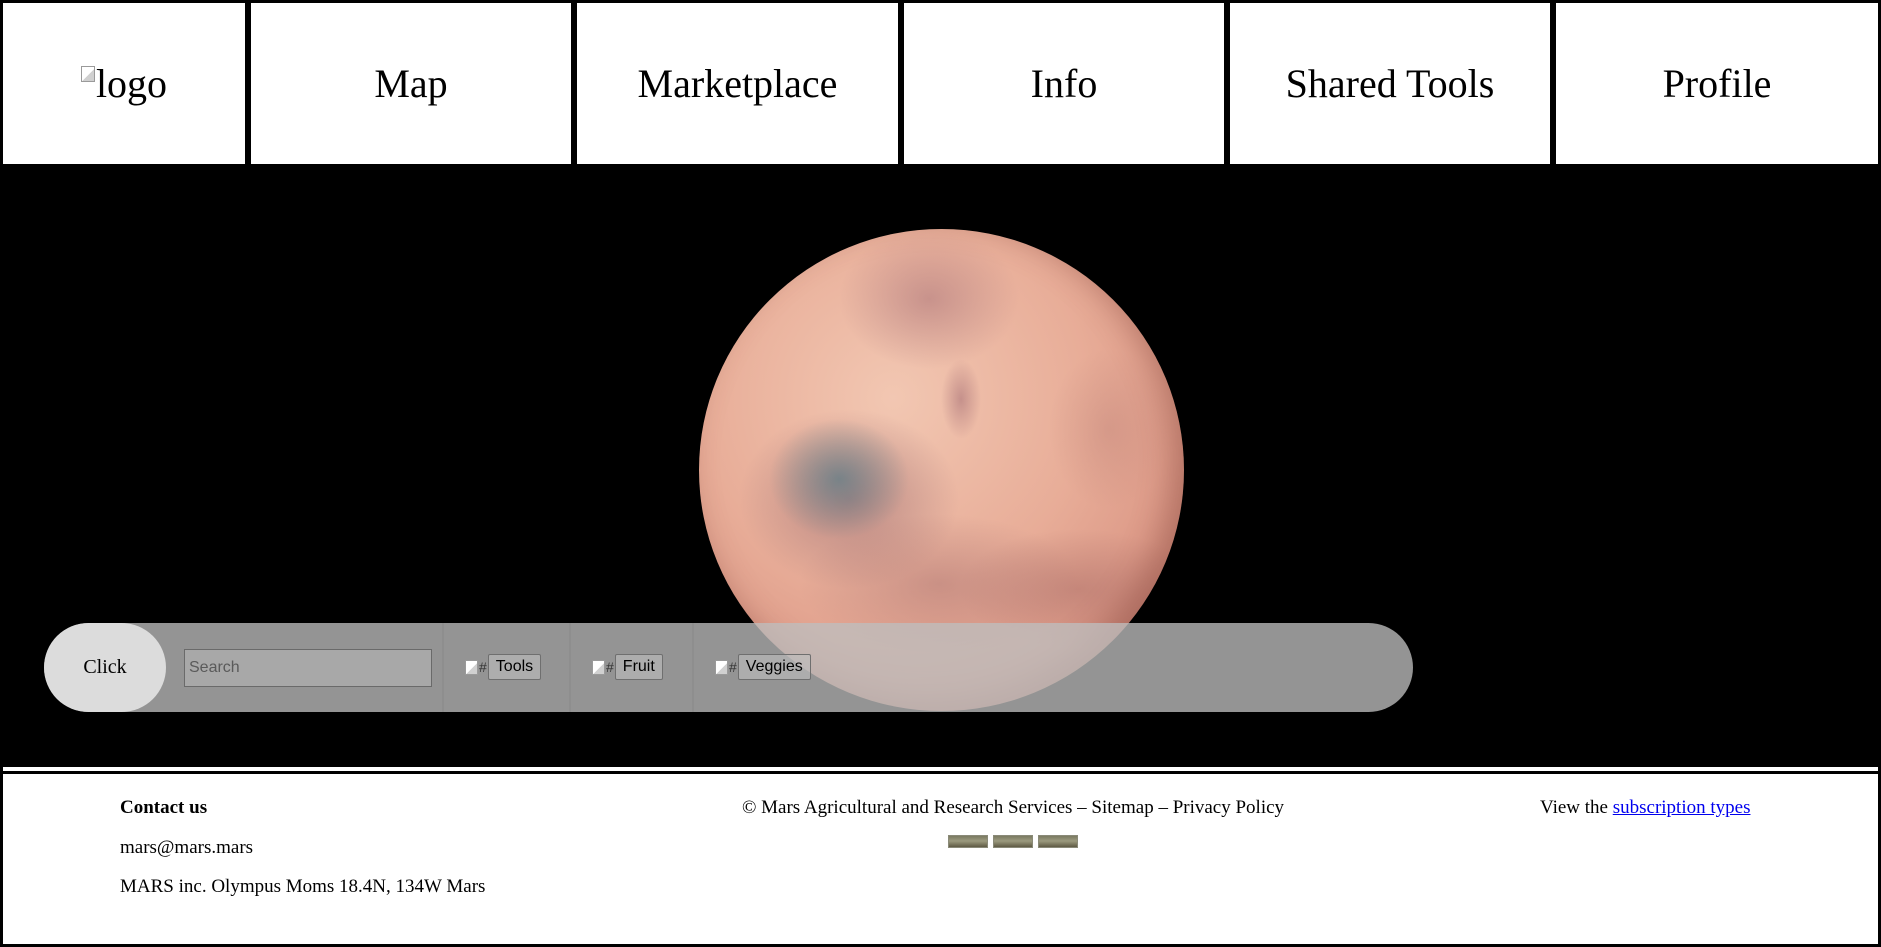 The height and width of the screenshot is (947, 1881). I want to click on veggies-button: Veggies, so click(774, 667).